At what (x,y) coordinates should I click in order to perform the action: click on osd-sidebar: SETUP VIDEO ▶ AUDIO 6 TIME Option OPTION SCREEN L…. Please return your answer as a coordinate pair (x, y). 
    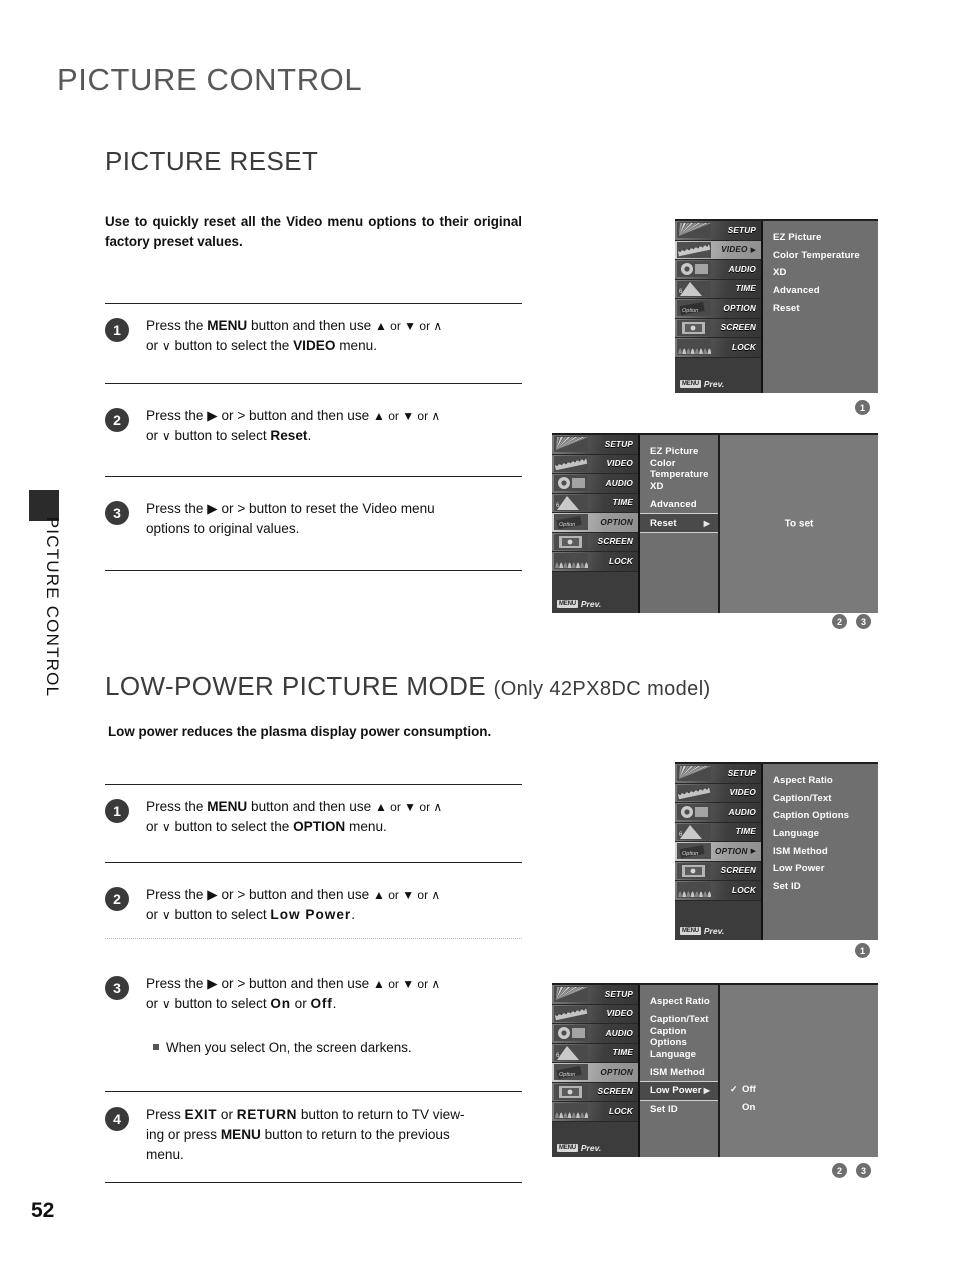
    Looking at the image, I should click on (719, 307).